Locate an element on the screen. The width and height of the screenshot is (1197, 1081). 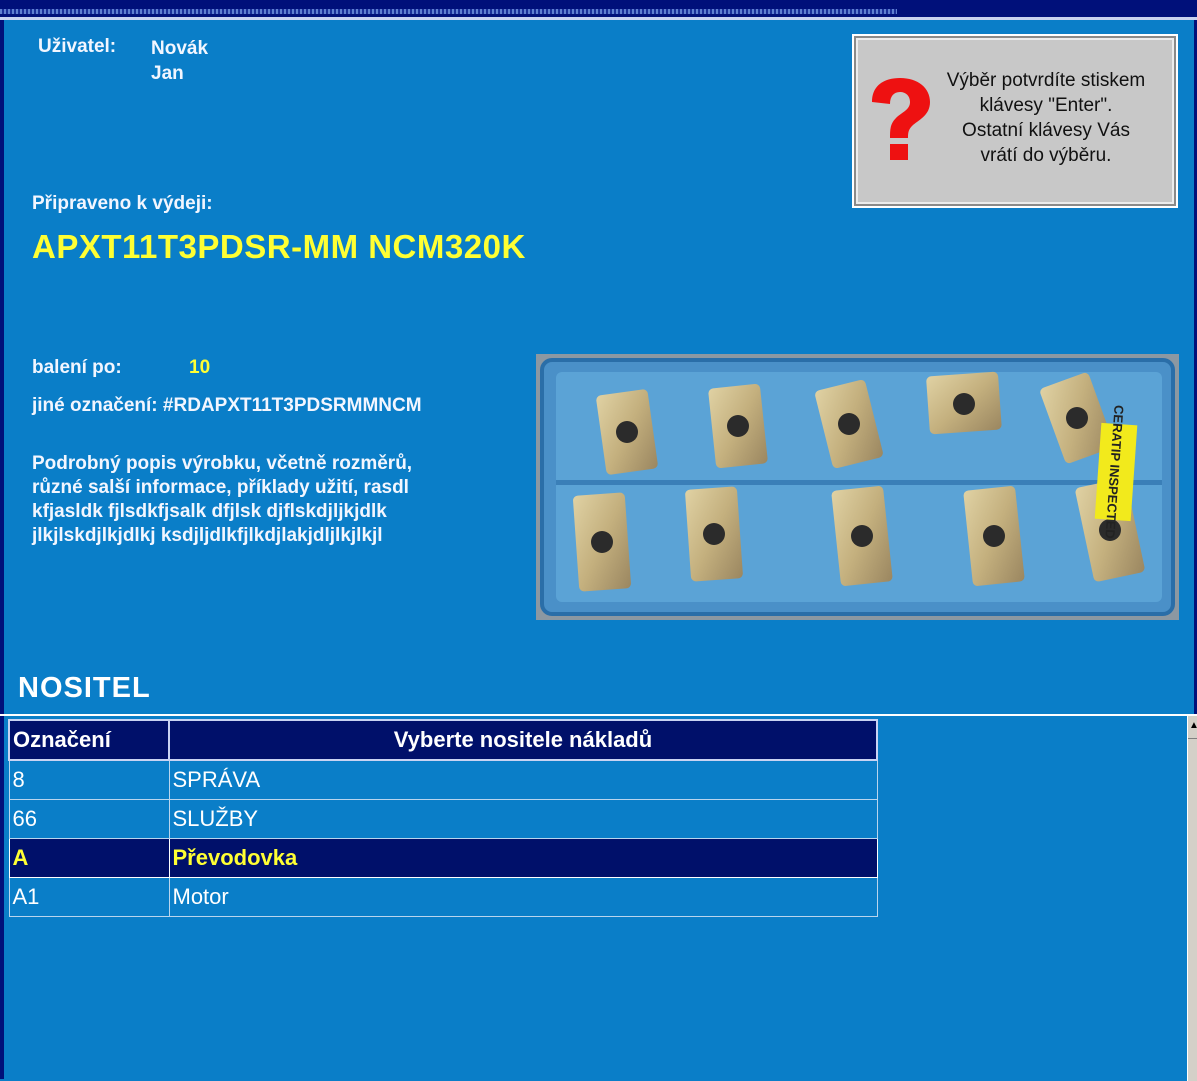
user-firstname: Jan is located at coordinates (167, 73).